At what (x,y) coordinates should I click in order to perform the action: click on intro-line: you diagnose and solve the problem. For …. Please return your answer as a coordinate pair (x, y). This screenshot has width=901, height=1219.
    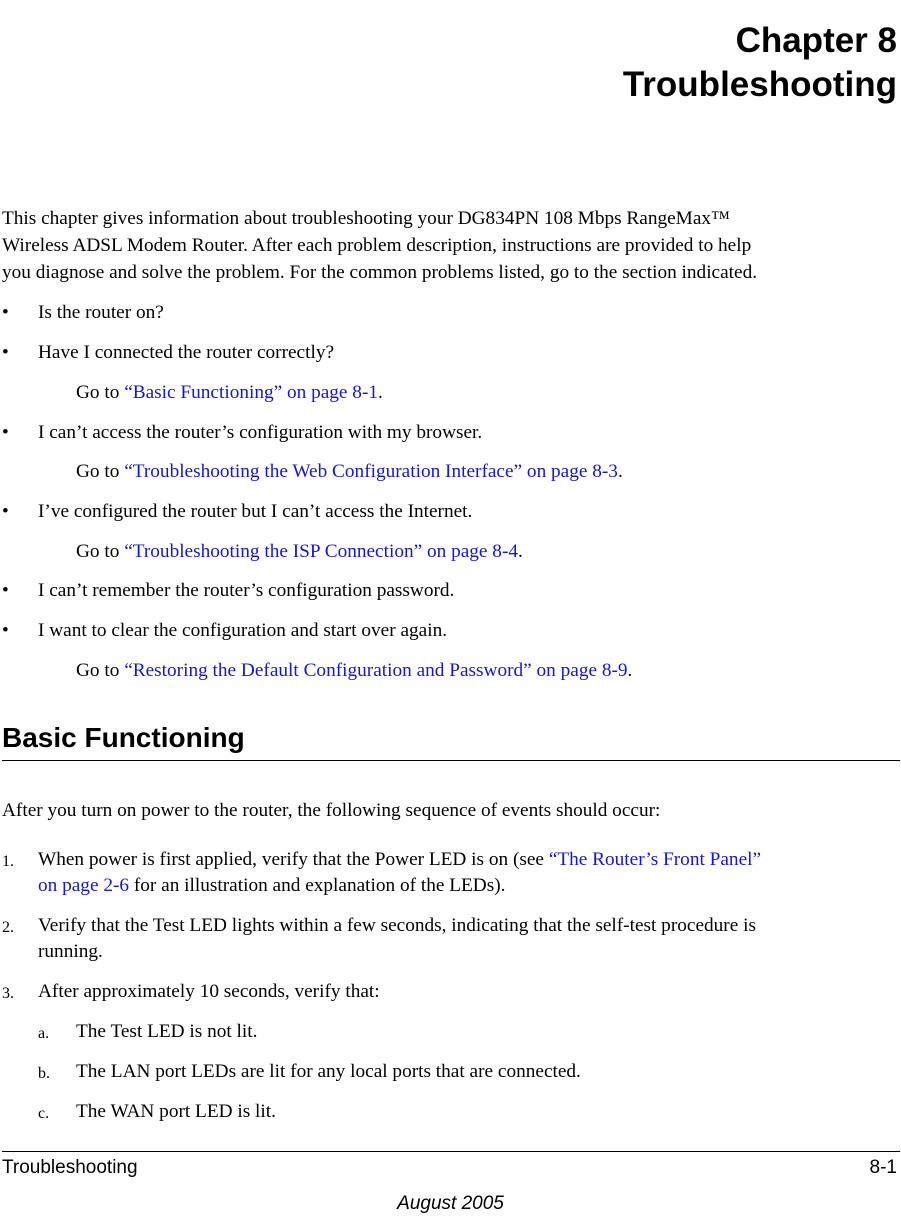
    Looking at the image, I should click on (380, 272).